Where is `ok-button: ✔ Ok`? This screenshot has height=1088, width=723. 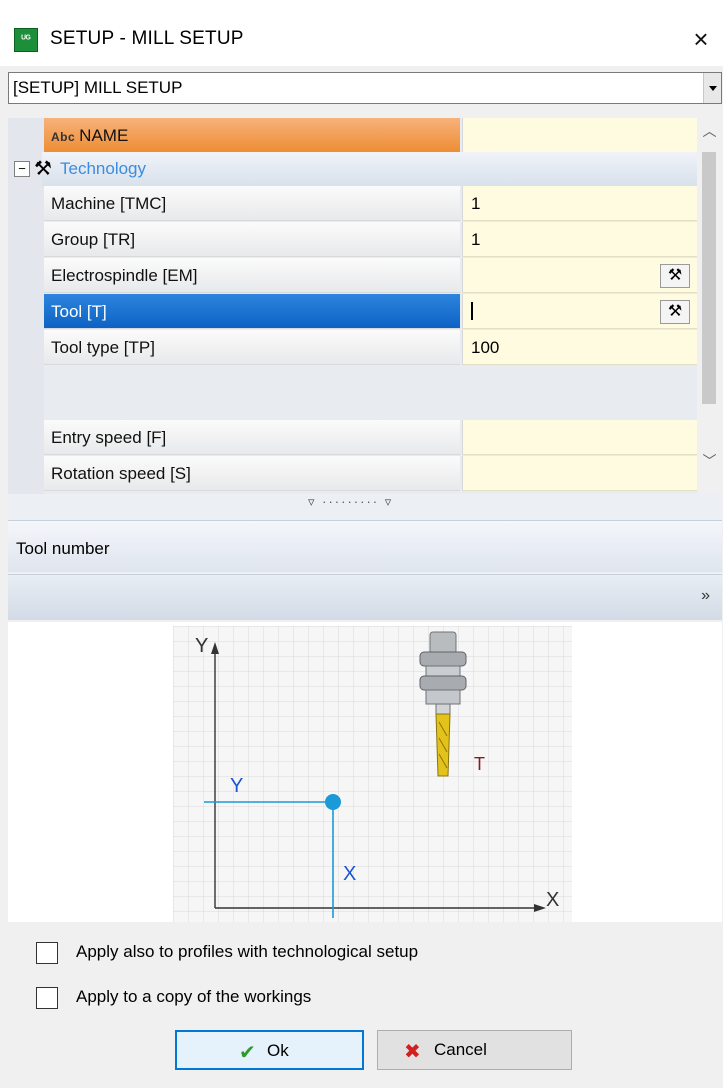
ok-button: ✔ Ok is located at coordinates (269, 1050).